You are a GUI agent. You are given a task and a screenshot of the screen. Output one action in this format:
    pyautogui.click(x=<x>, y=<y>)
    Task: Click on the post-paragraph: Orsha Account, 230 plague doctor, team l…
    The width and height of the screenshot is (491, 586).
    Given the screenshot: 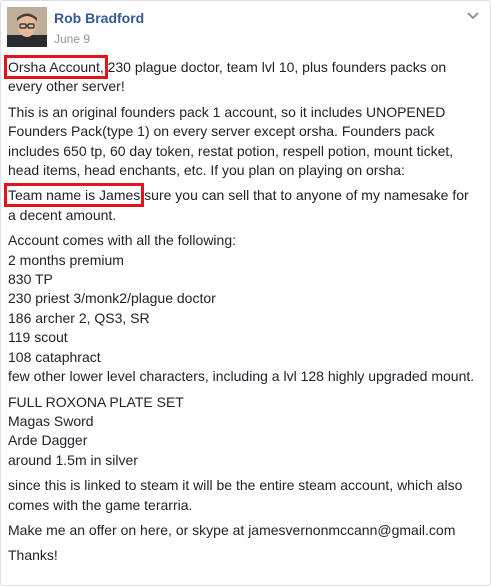 What is the action you would take?
    pyautogui.click(x=225, y=75)
    